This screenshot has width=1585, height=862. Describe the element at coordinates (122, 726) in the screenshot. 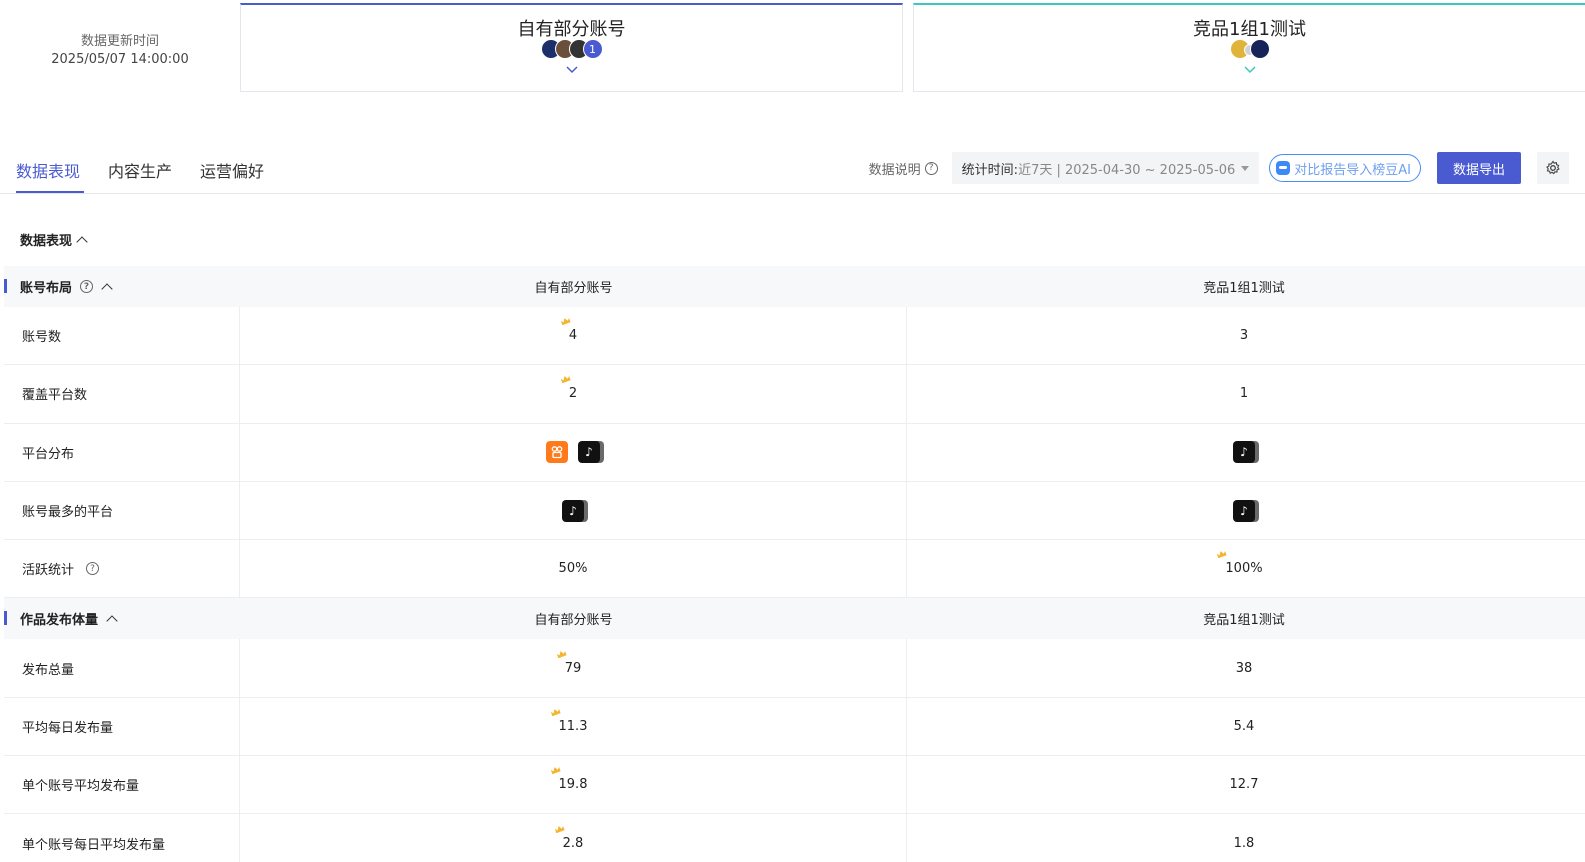

I see `row-label: 平均每日发布量` at that location.